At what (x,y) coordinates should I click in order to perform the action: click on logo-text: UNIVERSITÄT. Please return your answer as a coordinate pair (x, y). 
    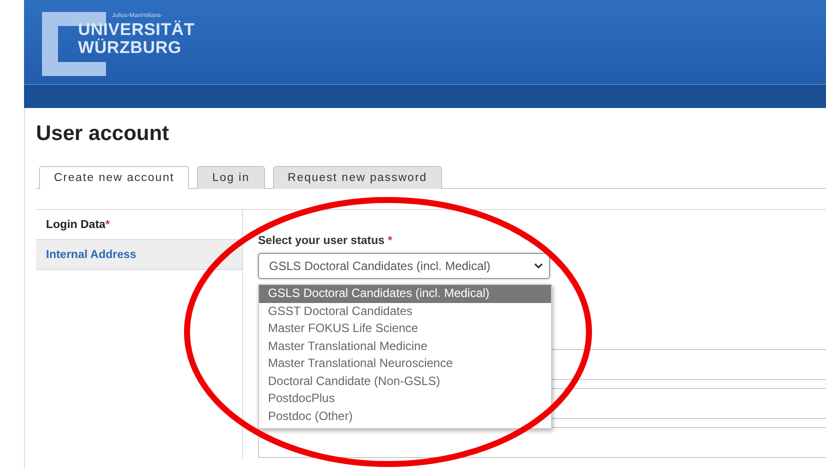
    Looking at the image, I should click on (136, 30).